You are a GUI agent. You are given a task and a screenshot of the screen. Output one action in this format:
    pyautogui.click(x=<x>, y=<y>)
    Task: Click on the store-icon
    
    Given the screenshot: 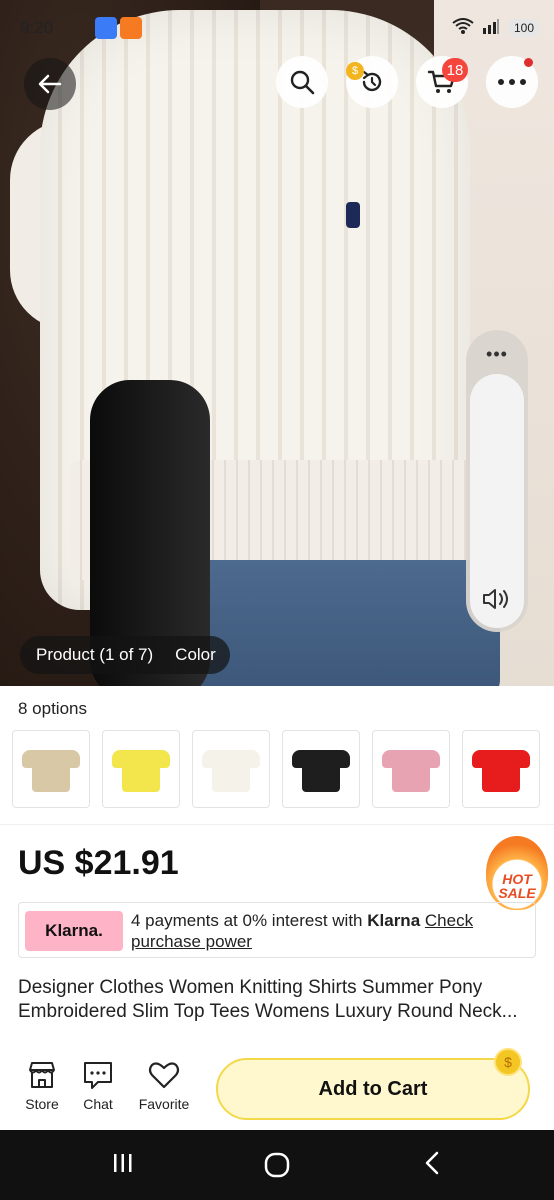 What is the action you would take?
    pyautogui.click(x=42, y=1075)
    